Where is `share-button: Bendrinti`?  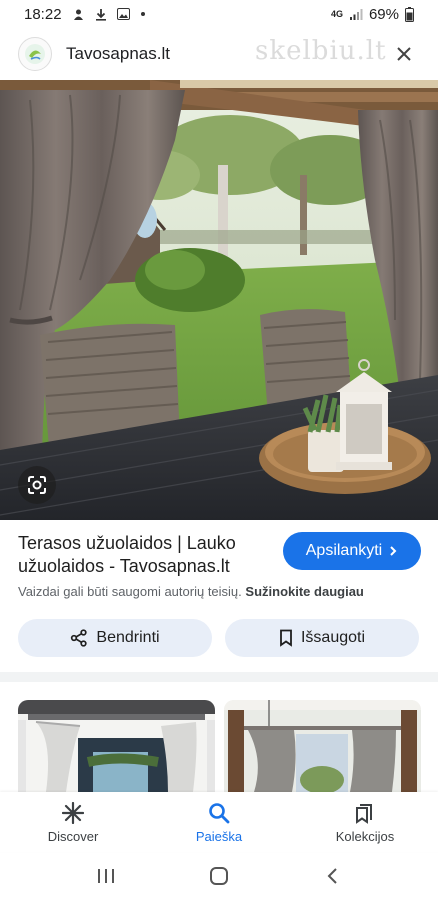 share-button: Bendrinti is located at coordinates (115, 638).